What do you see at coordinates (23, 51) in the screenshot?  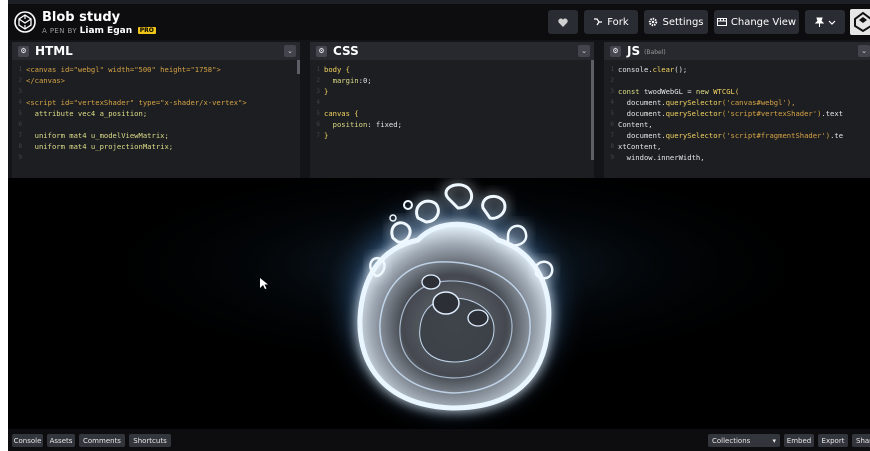 I see `html-settings-gear-icon: ⚙` at bounding box center [23, 51].